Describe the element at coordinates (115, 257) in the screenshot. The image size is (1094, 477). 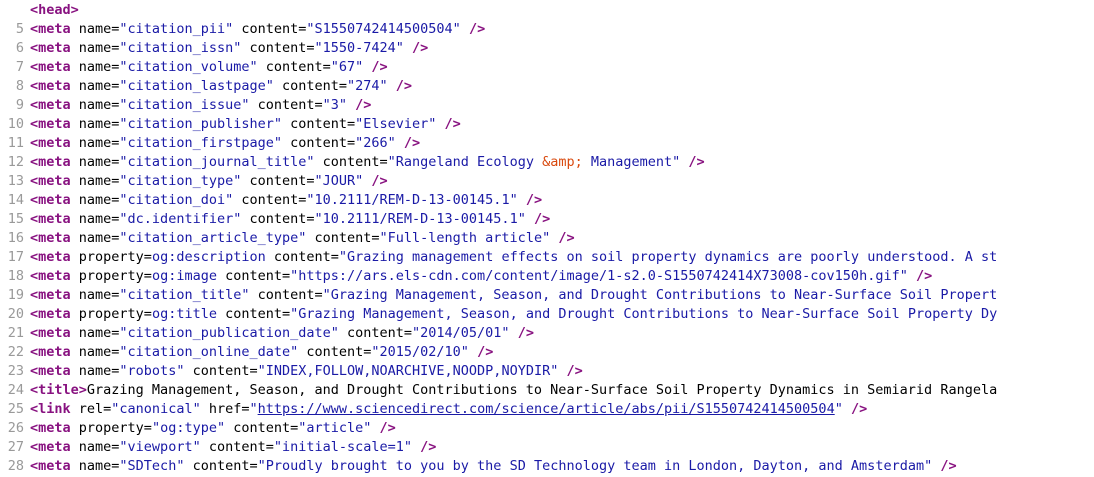
I see `attribute-token: property=` at that location.